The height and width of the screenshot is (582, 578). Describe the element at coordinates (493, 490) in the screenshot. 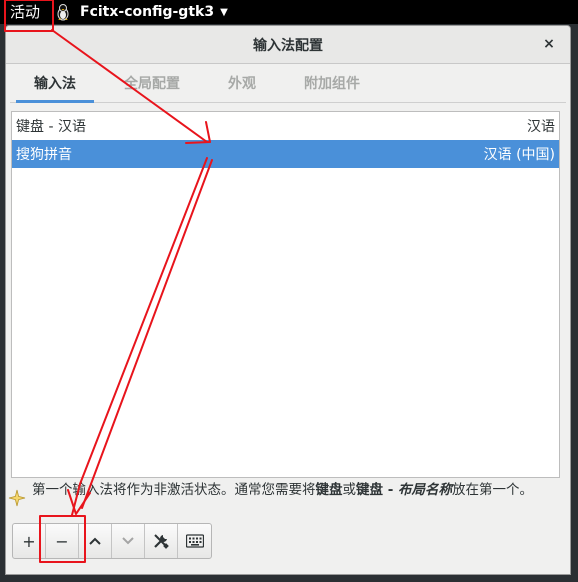

I see `hint-part: 放在第一个。` at that location.